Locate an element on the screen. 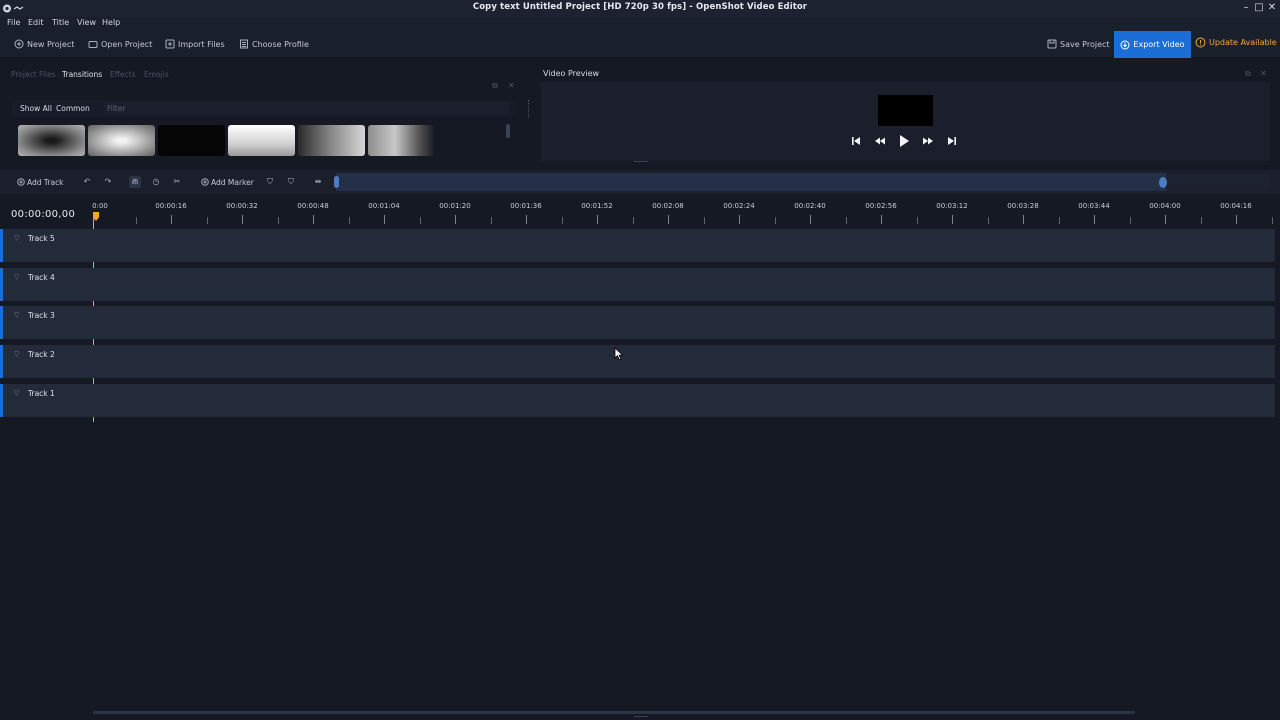 This screenshot has height=720, width=1280. previous-marker-icon: ⛉ is located at coordinates (270, 182).